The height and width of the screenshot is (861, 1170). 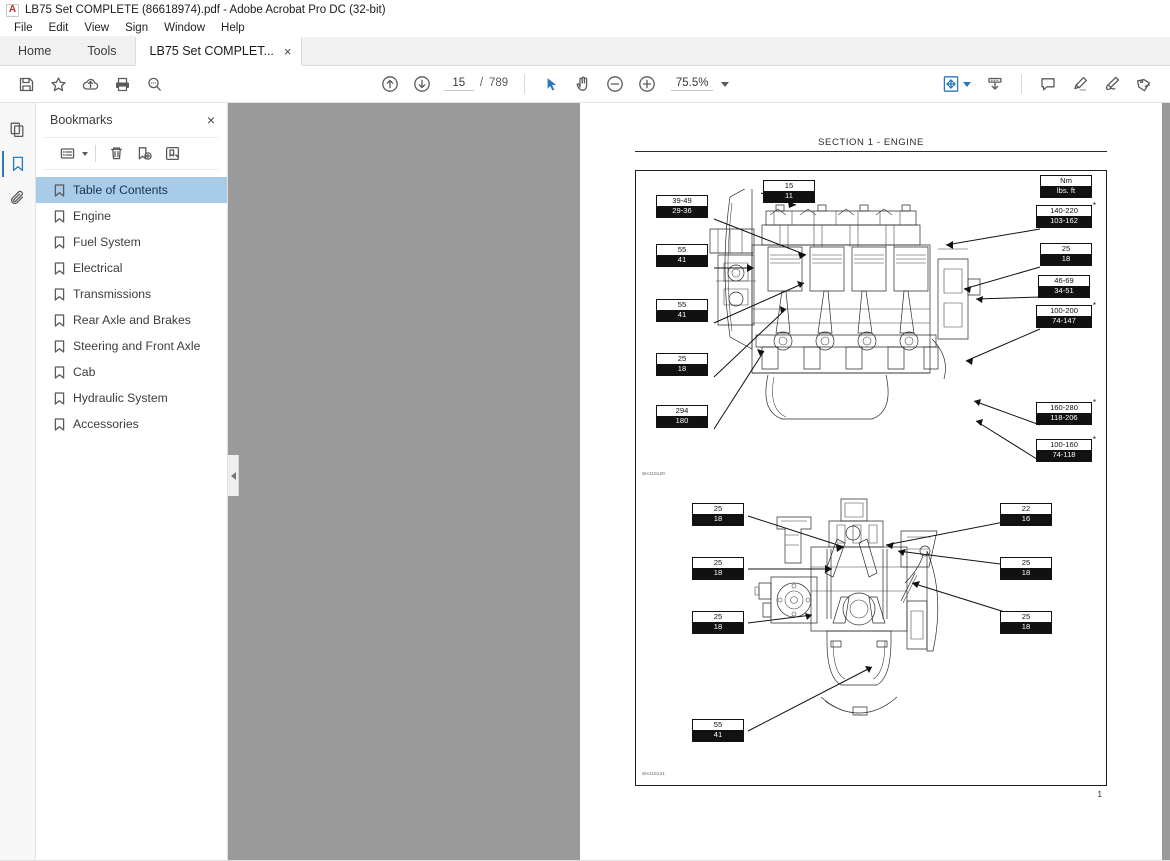 I want to click on bookmark-options-button, so click(x=67, y=154).